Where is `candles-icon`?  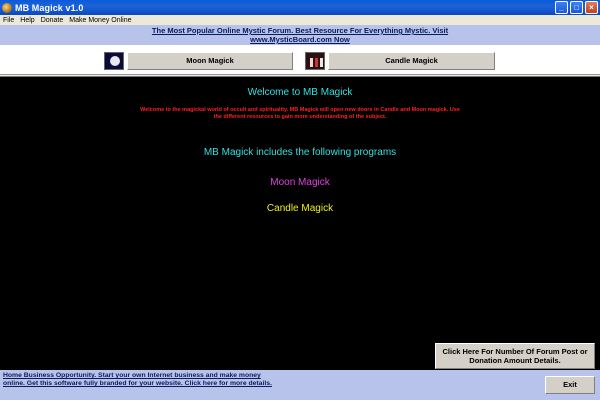 candles-icon is located at coordinates (315, 61).